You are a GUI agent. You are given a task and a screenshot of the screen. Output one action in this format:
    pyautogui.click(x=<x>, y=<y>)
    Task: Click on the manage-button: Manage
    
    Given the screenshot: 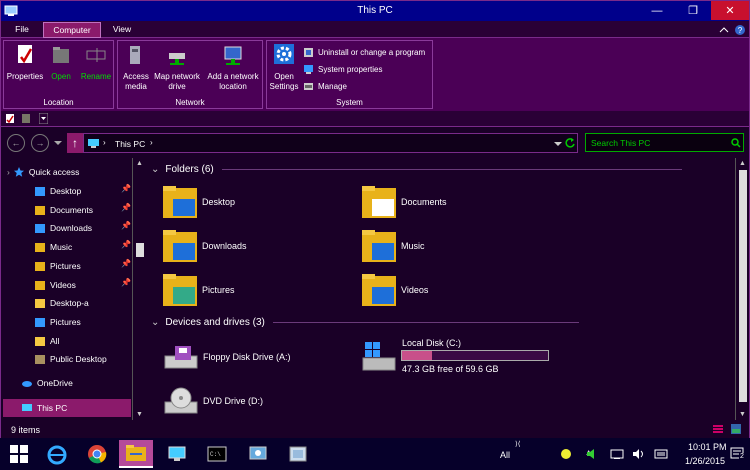 What is the action you would take?
    pyautogui.click(x=325, y=86)
    